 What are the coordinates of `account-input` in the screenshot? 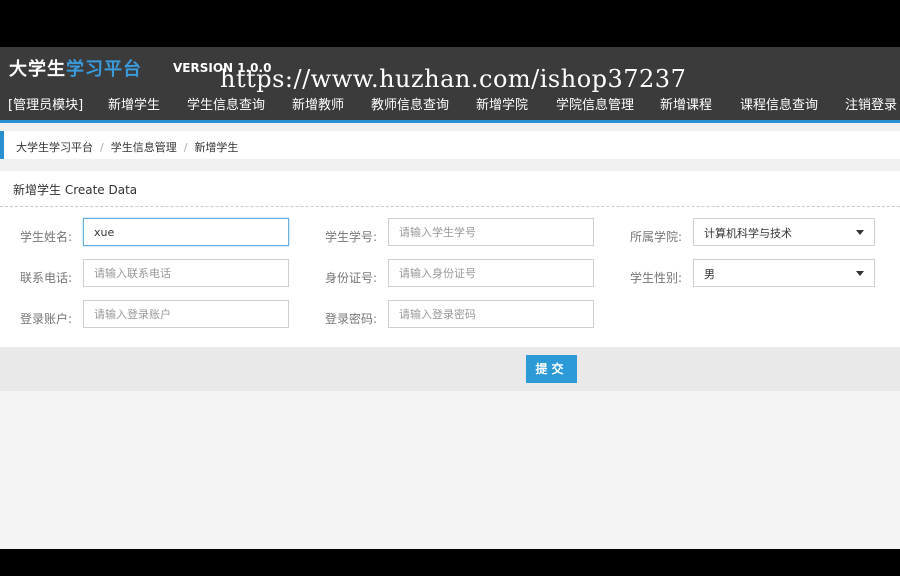 It's located at (186, 314).